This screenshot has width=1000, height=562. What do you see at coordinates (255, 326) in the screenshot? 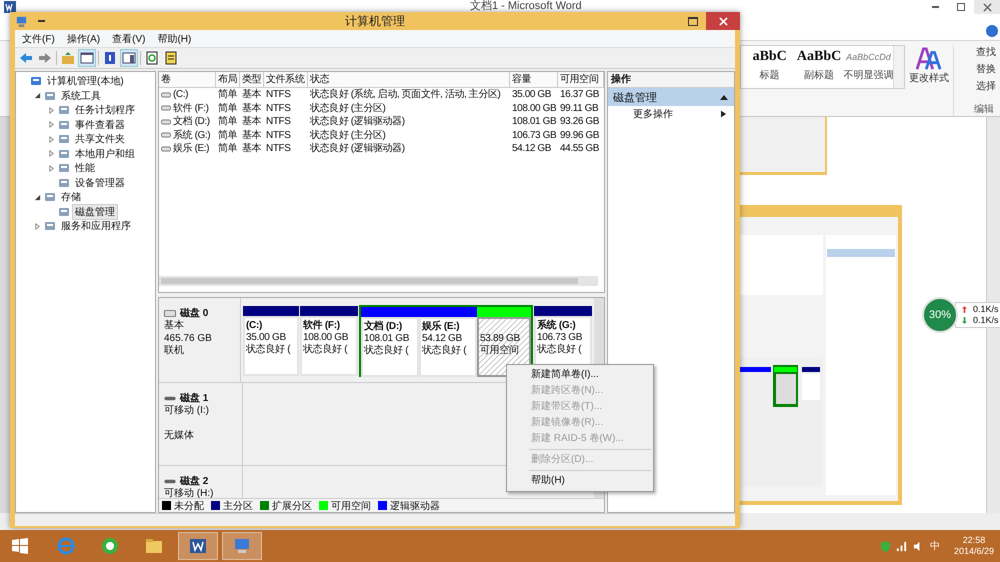
I see `partition-label: (C:)` at bounding box center [255, 326].